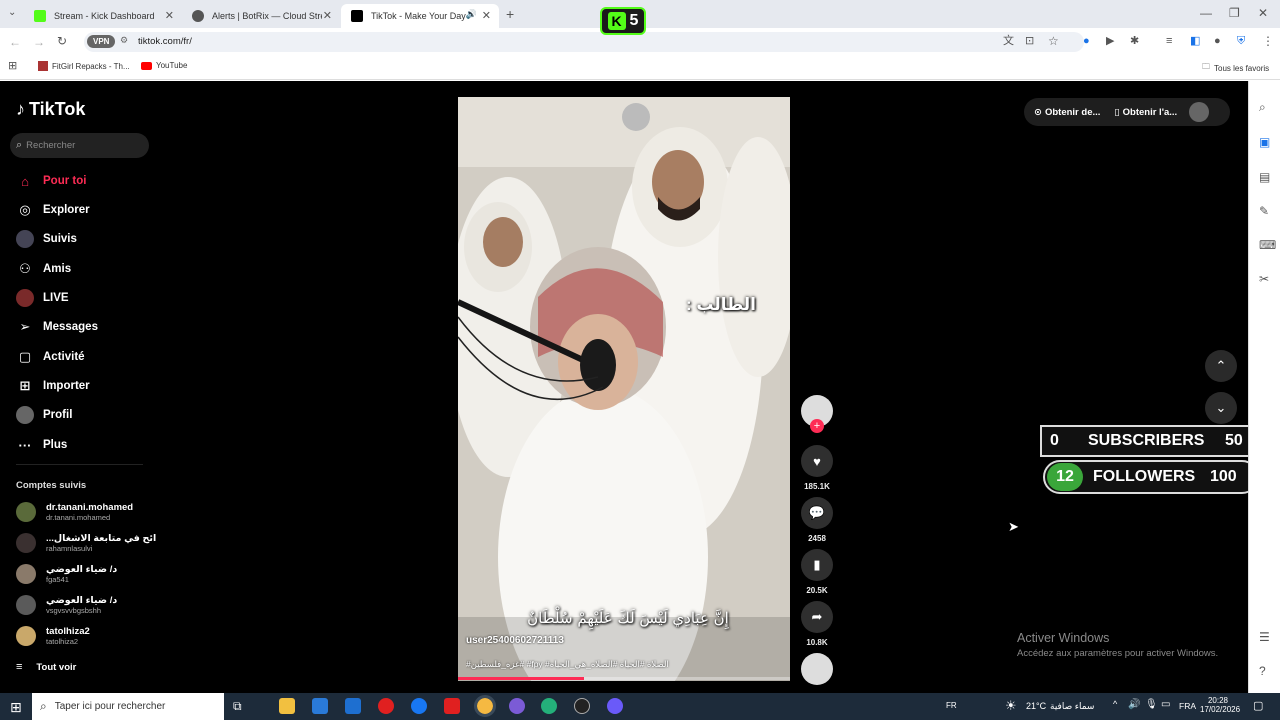  What do you see at coordinates (420, 16) in the screenshot?
I see `tab-tiktok: TikTok - Make Your Day 🔊 ✕` at bounding box center [420, 16].